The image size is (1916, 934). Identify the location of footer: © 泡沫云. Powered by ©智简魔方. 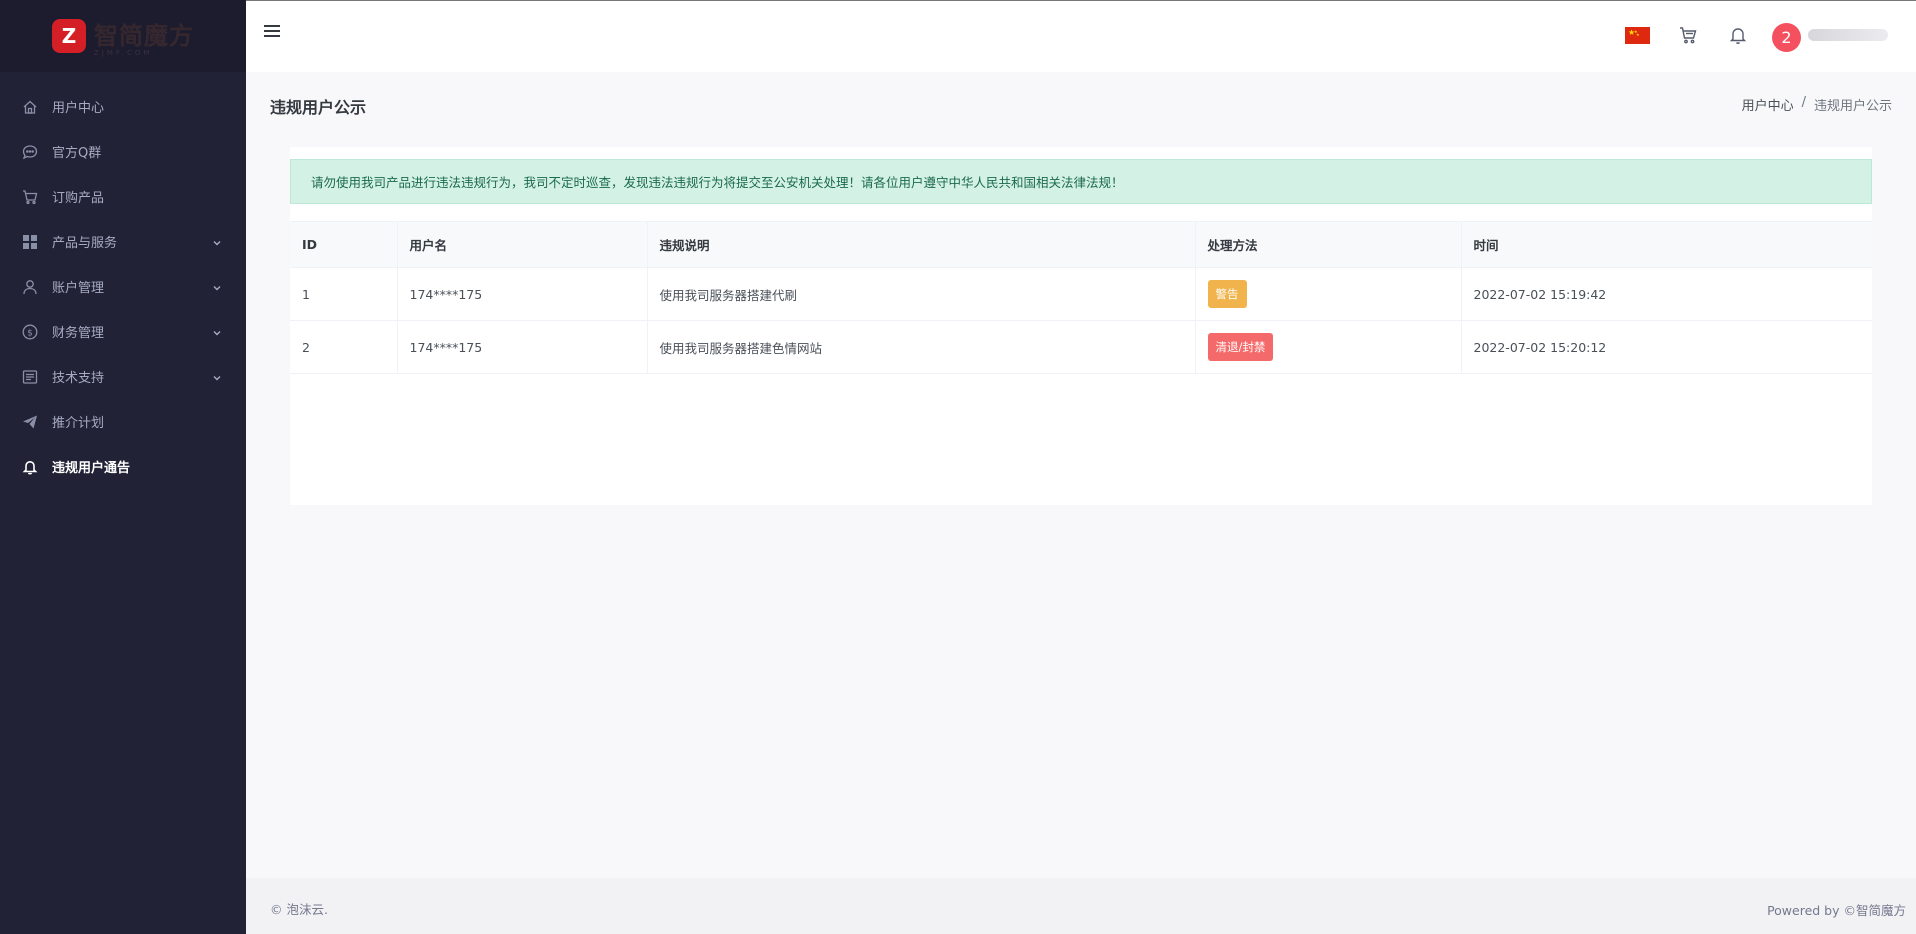
(1081, 906).